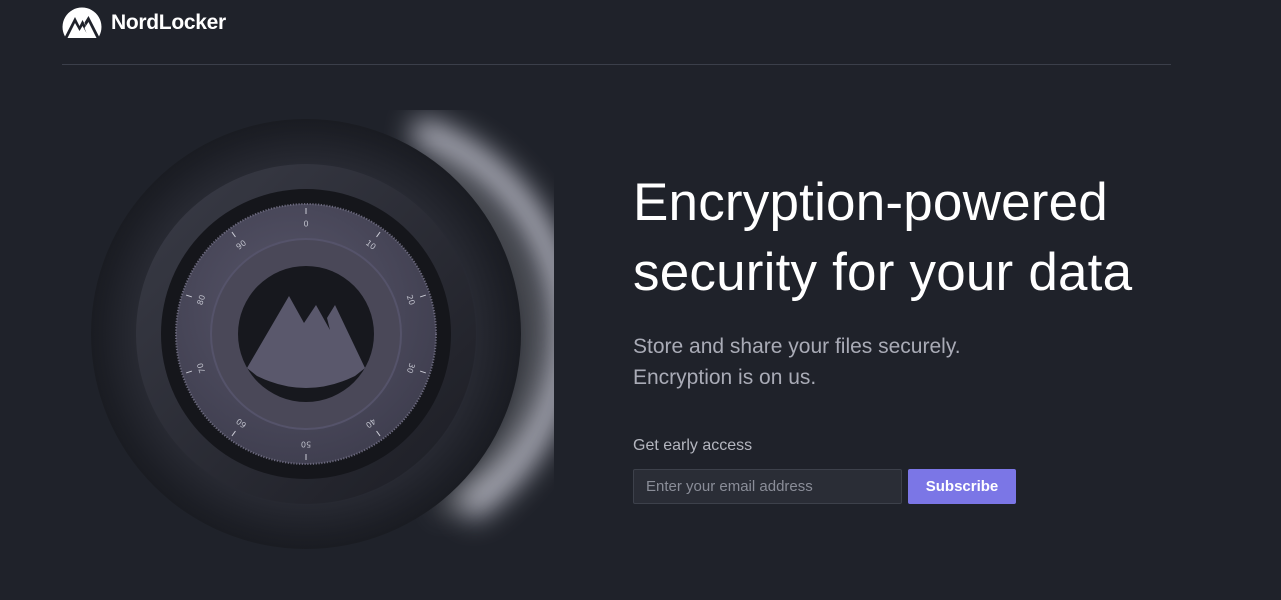 The image size is (1281, 600). Describe the element at coordinates (616, 64) in the screenshot. I see `header-divider` at that location.